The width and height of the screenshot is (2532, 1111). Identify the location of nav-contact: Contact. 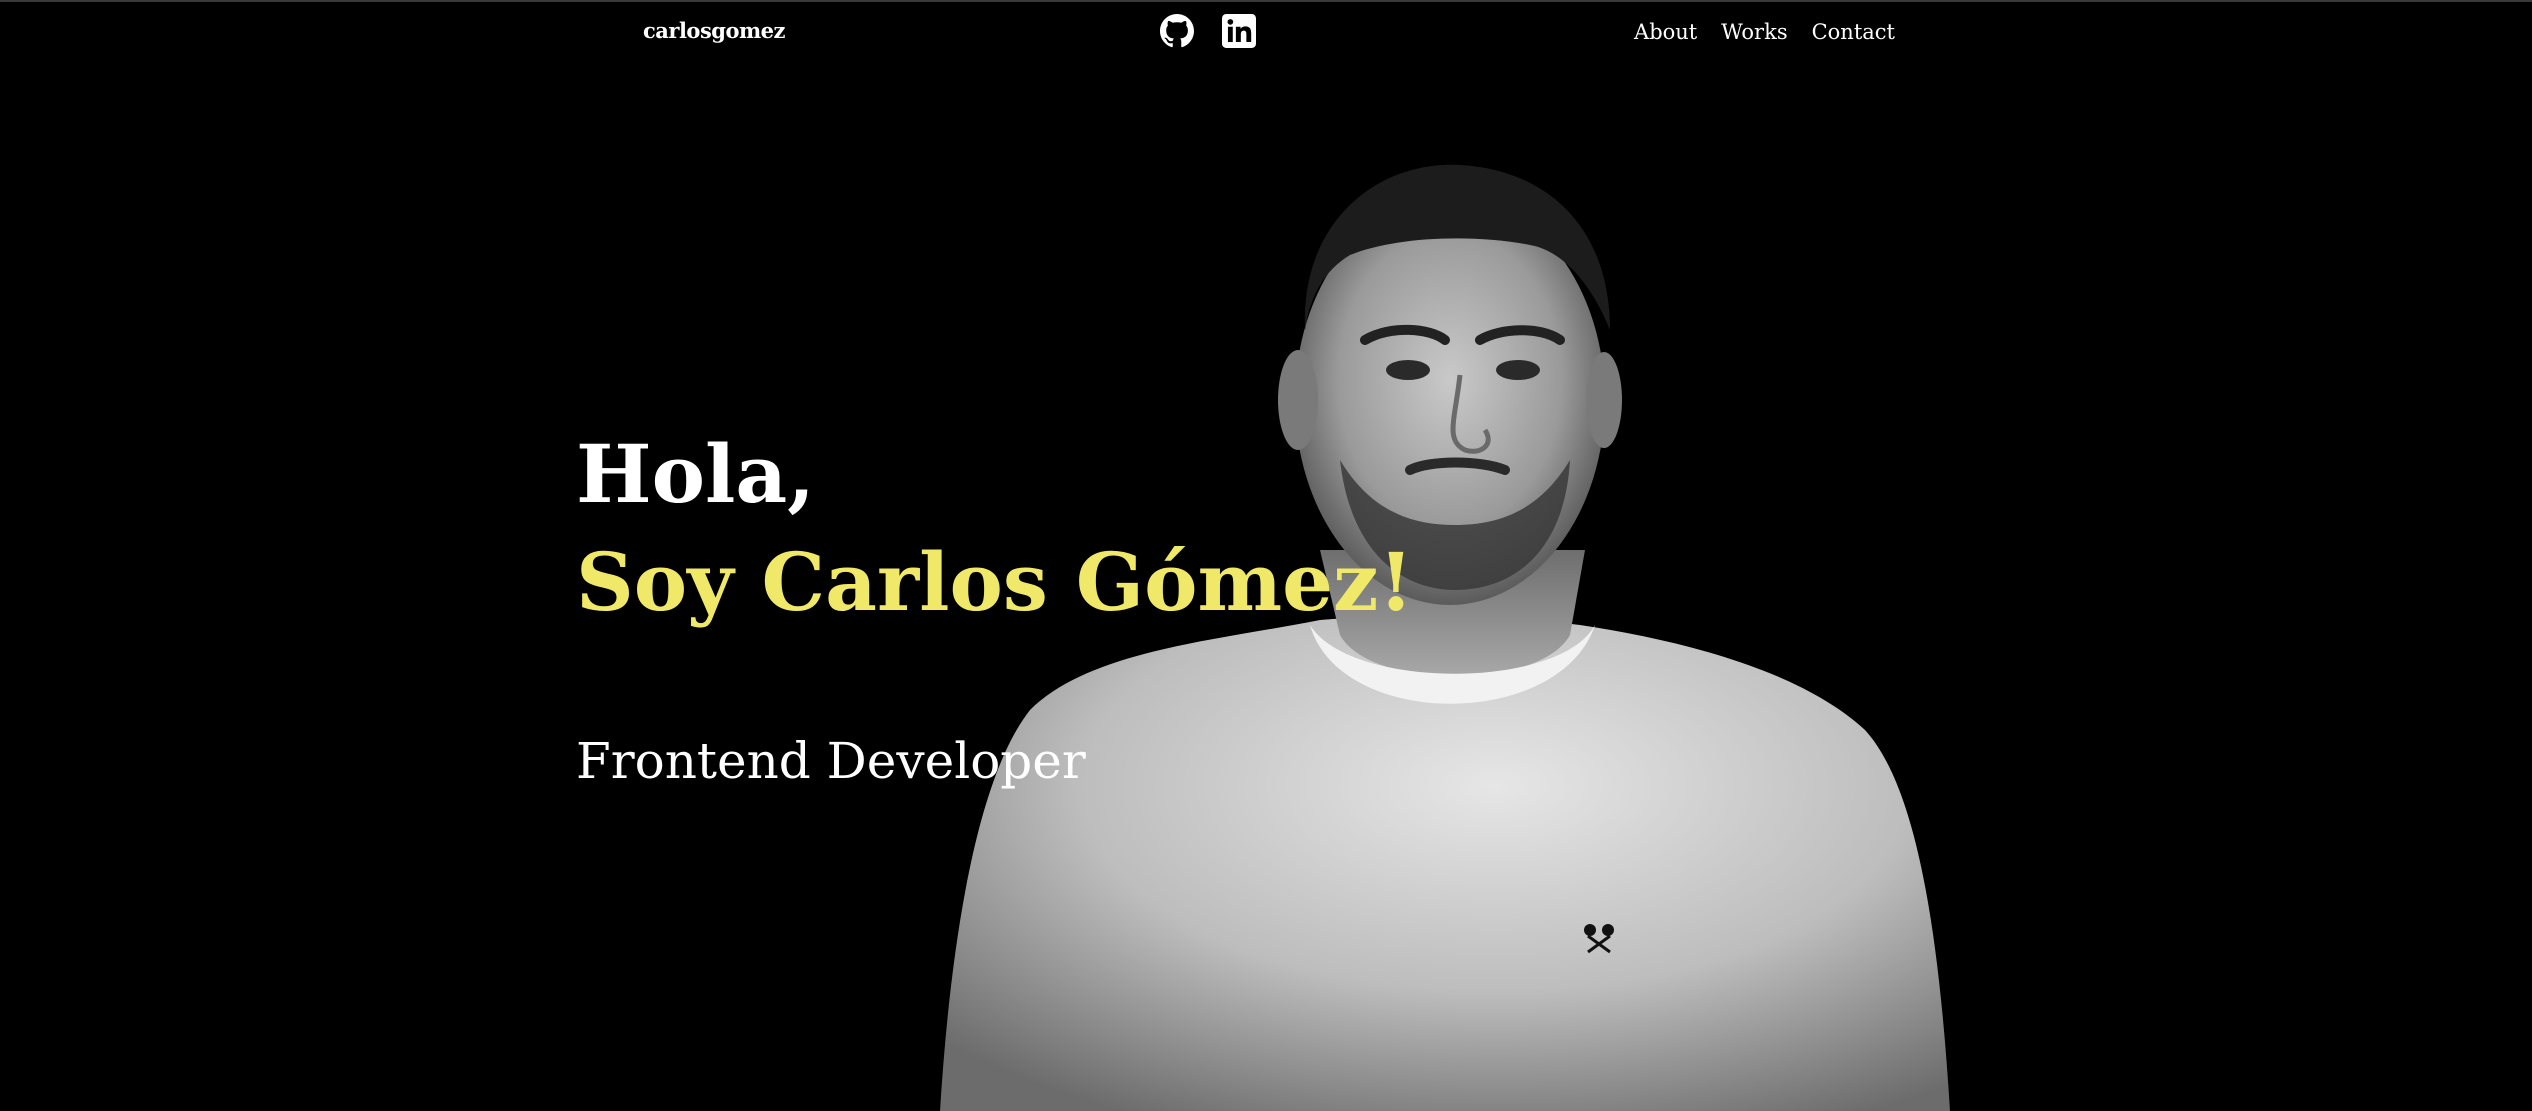
(1853, 32).